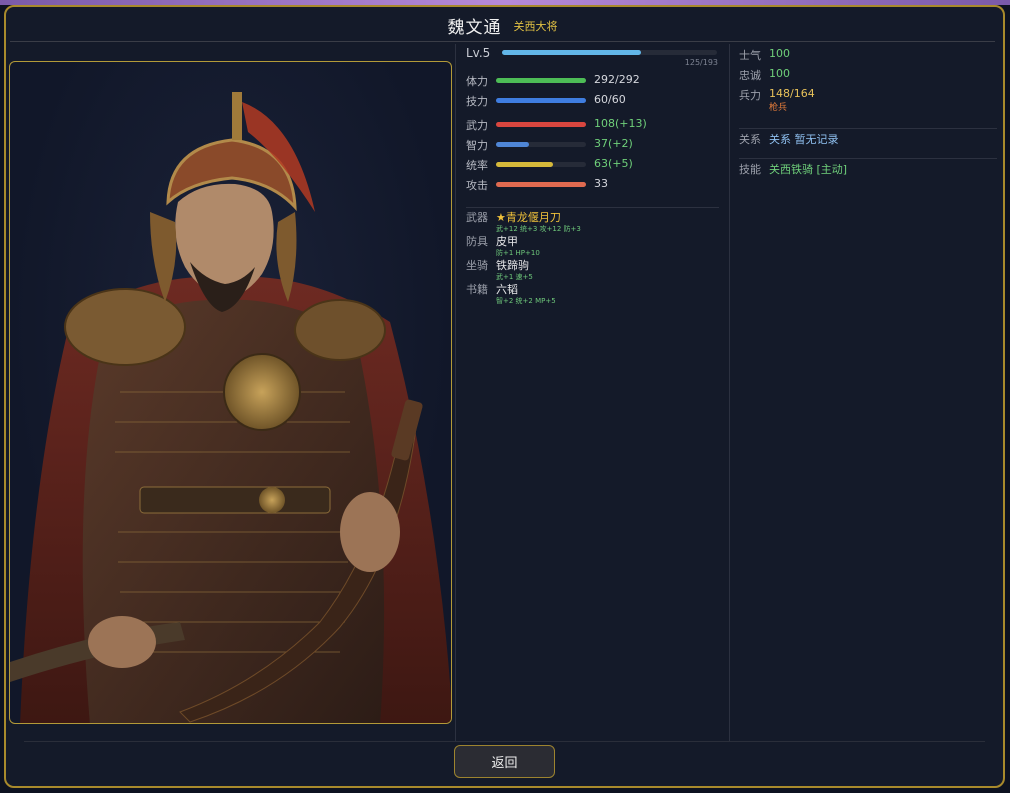 The width and height of the screenshot is (1010, 793). I want to click on stat-value: 292/292, so click(617, 79).